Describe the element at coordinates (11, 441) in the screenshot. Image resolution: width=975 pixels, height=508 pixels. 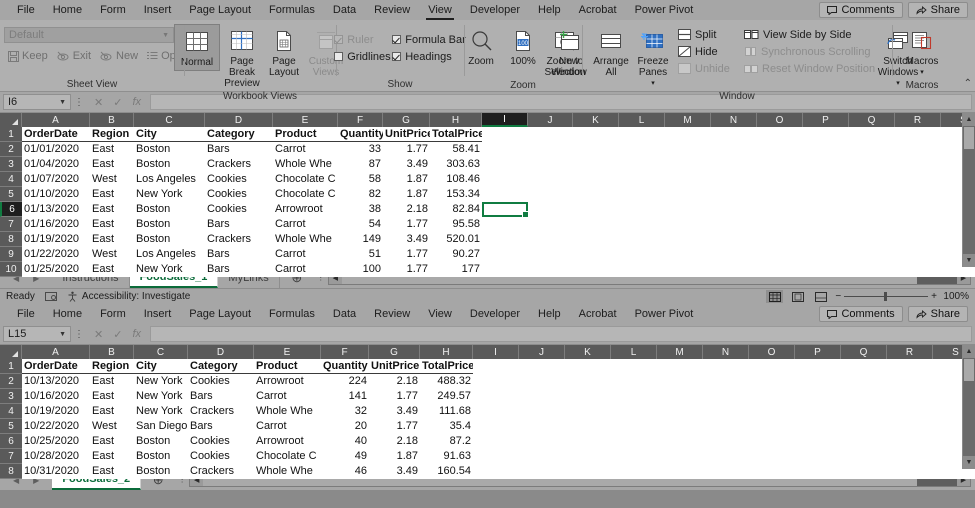
I see `row-header-6-2: 6` at that location.